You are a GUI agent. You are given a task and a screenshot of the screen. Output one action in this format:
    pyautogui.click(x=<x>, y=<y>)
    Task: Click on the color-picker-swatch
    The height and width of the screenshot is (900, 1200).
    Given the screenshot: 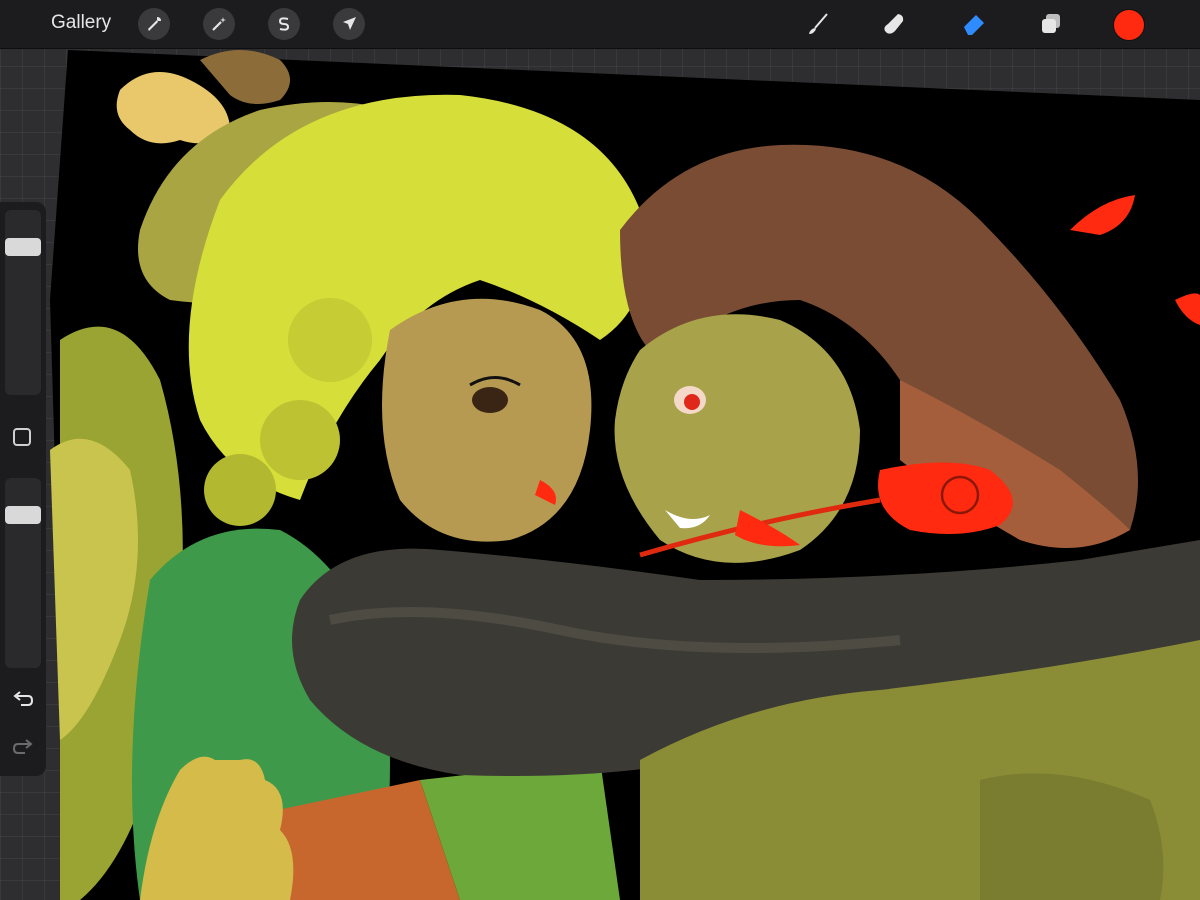 What is the action you would take?
    pyautogui.click(x=1129, y=25)
    